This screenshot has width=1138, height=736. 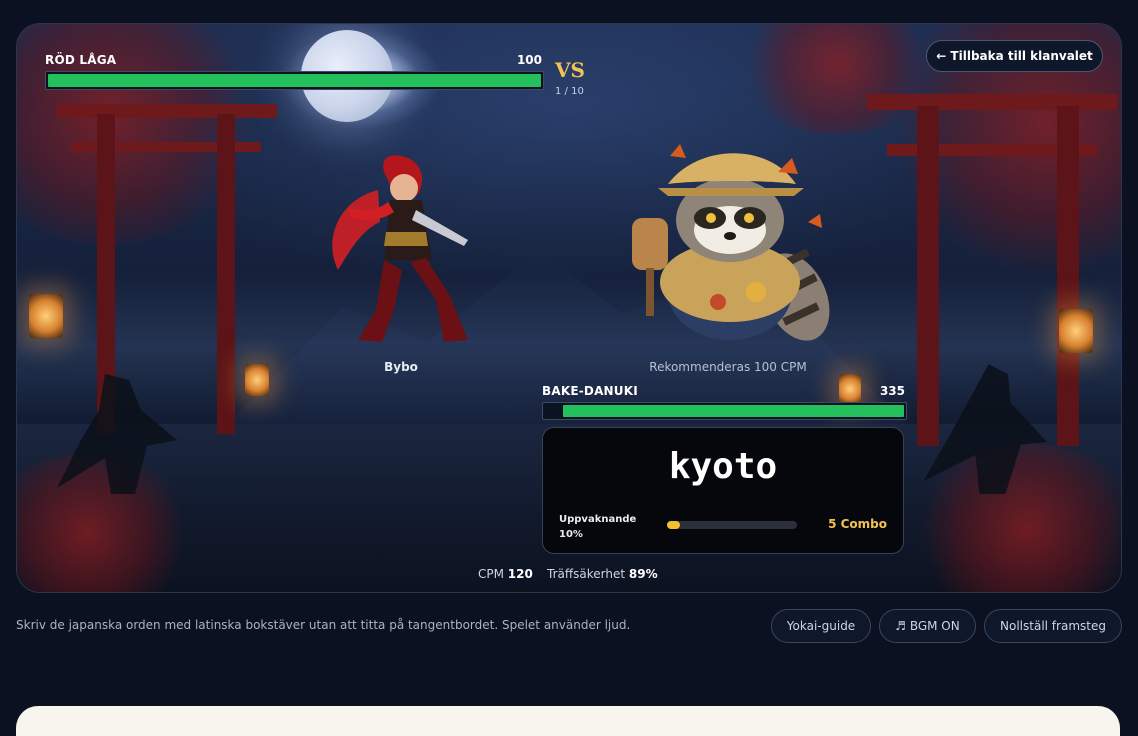 I want to click on player-character-name: Bybo, so click(x=401, y=367).